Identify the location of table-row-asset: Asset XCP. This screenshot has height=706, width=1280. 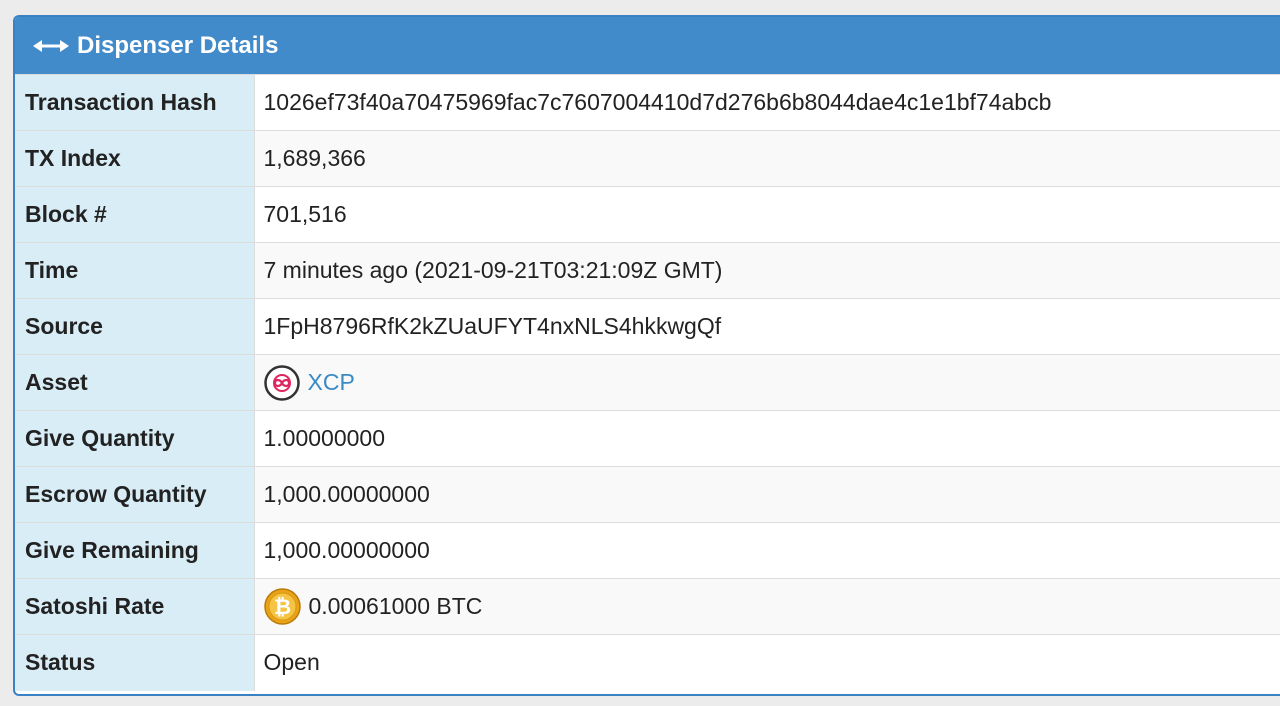
(647, 382).